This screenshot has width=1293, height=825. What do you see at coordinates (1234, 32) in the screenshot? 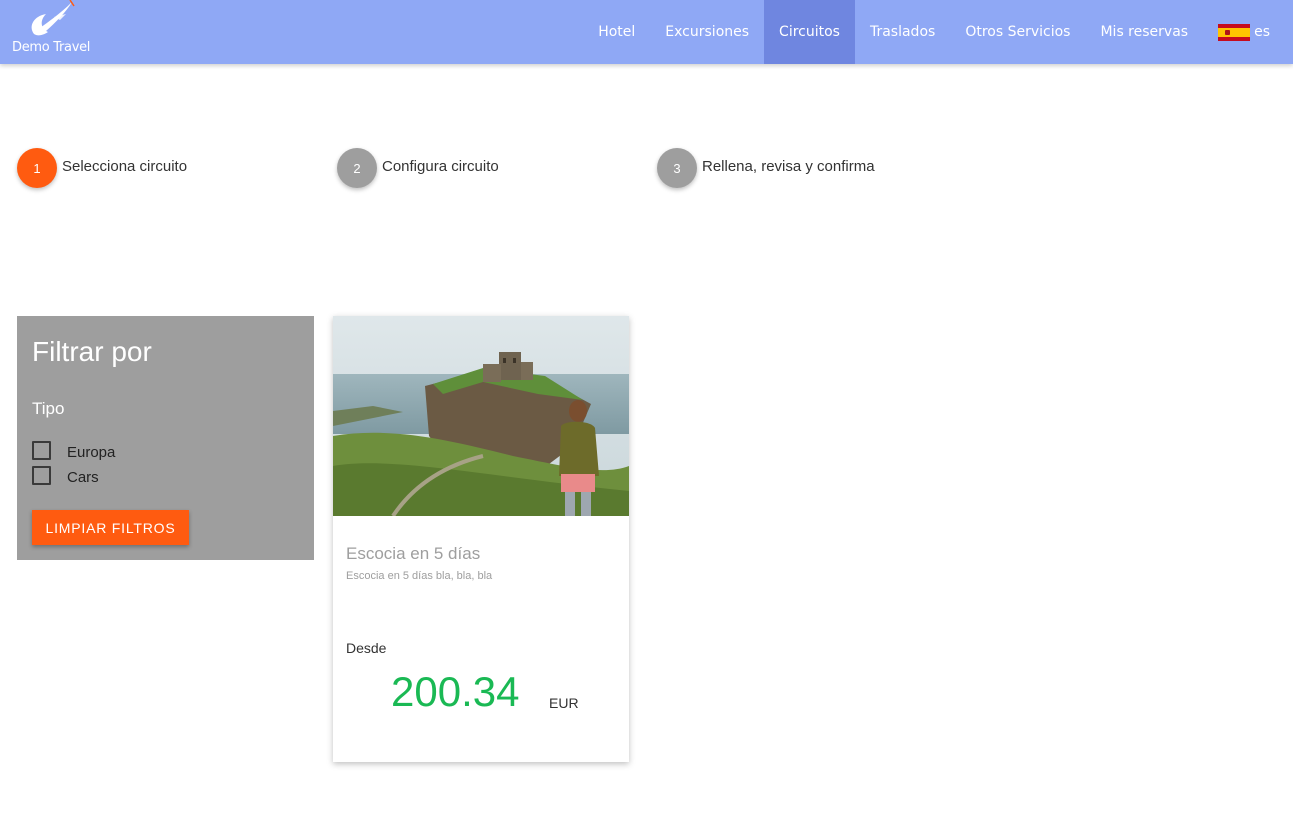
I see `spain-flag-icon` at bounding box center [1234, 32].